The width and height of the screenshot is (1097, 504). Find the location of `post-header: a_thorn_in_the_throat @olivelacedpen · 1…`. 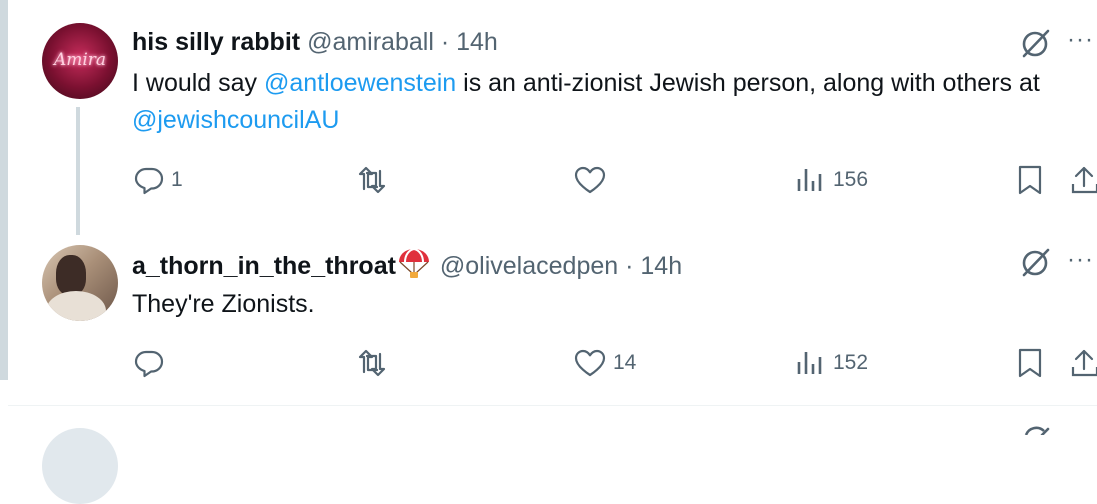

post-header: a_thorn_in_the_throat @olivelacedpen · 1… is located at coordinates (407, 264).